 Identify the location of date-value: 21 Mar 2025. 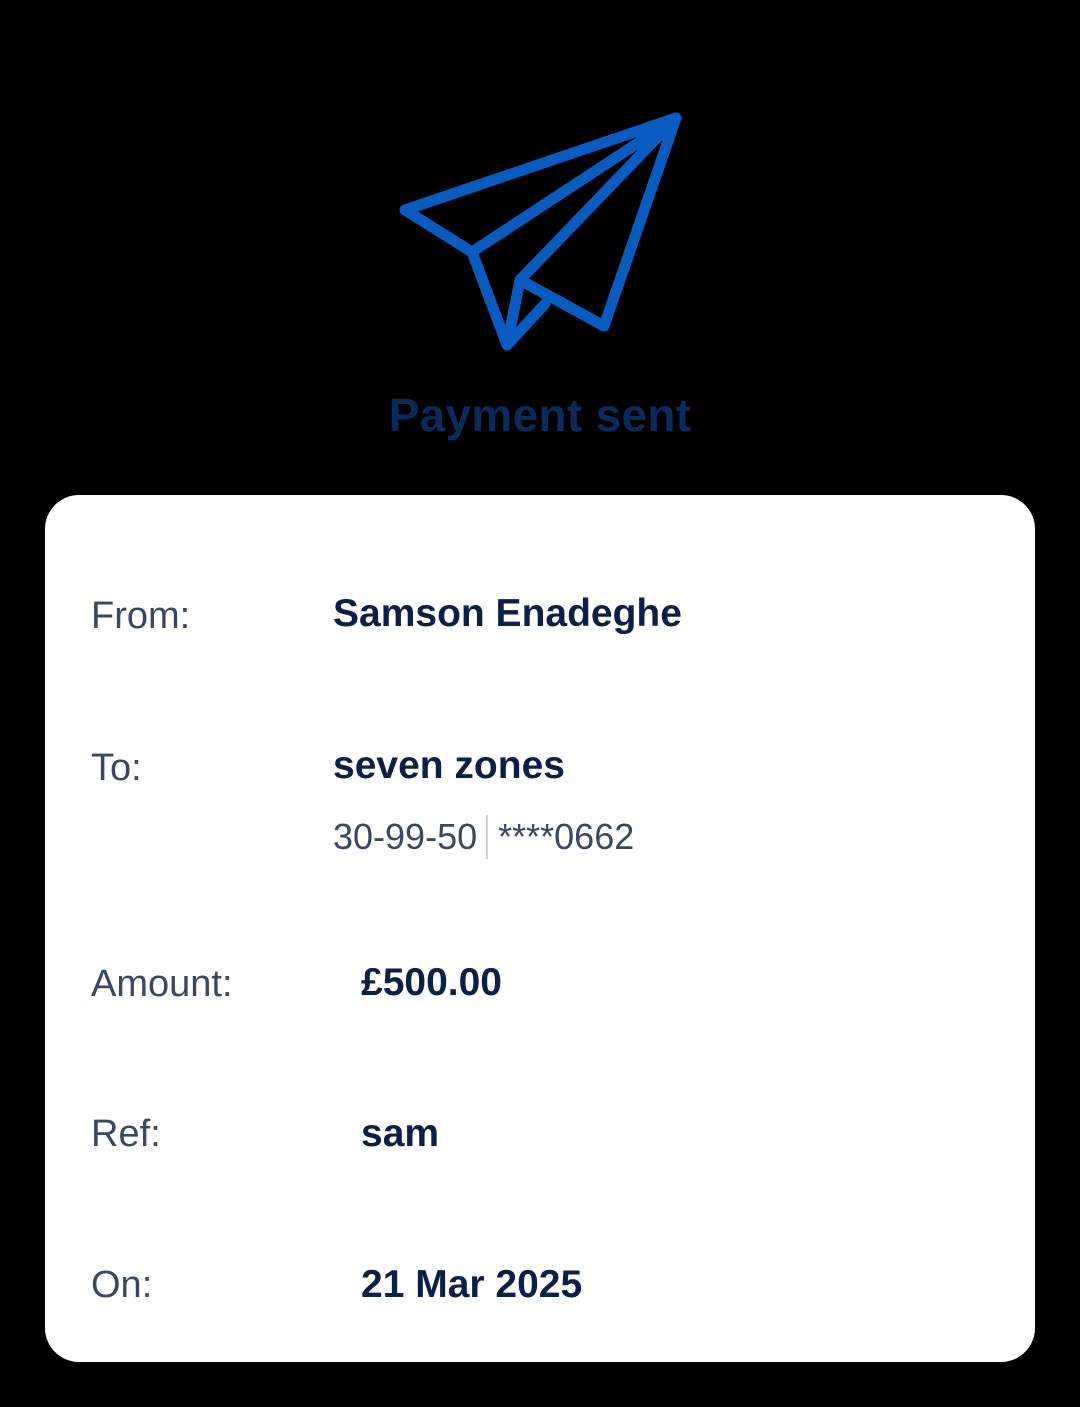
(472, 1284).